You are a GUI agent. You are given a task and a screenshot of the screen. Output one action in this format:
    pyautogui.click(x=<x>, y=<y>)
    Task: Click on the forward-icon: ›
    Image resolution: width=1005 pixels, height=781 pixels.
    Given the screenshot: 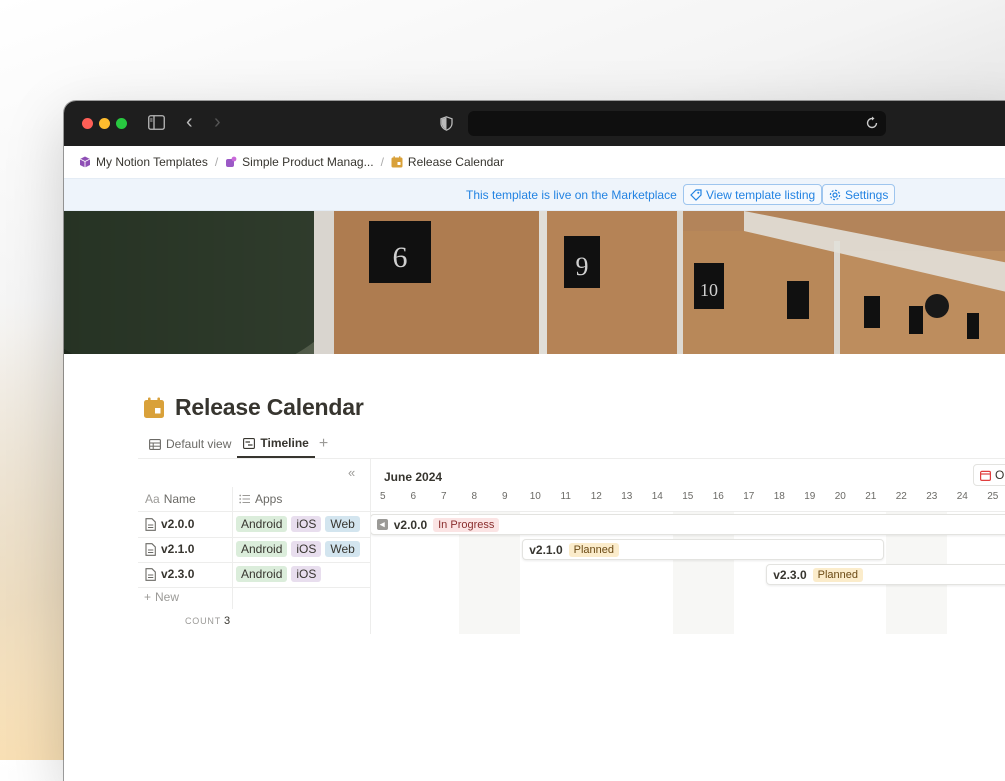 What is the action you would take?
    pyautogui.click(x=217, y=122)
    